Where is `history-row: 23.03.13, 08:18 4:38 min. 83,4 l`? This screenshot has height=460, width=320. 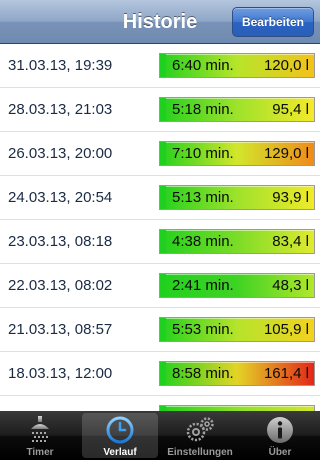 history-row: 23.03.13, 08:18 4:38 min. 83,4 l is located at coordinates (160, 242).